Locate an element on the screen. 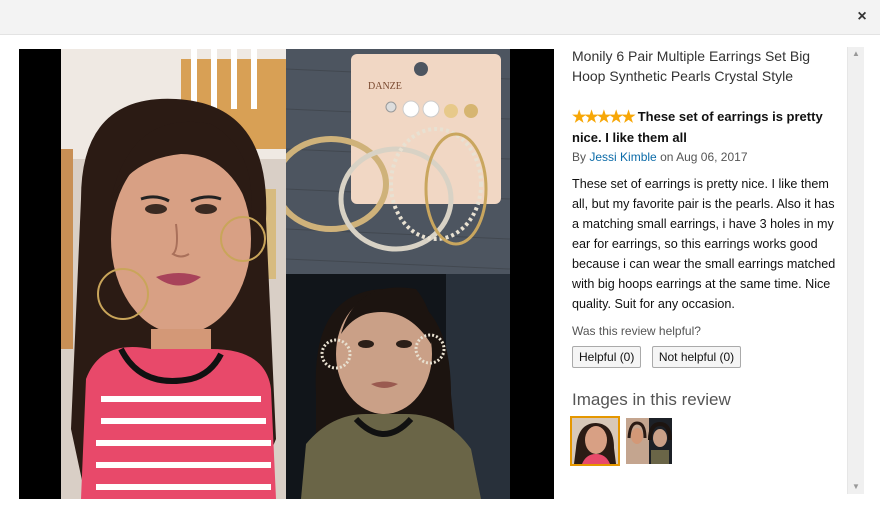 Image resolution: width=880 pixels, height=512 pixels. scroll-up-icon: ▲ is located at coordinates (856, 54).